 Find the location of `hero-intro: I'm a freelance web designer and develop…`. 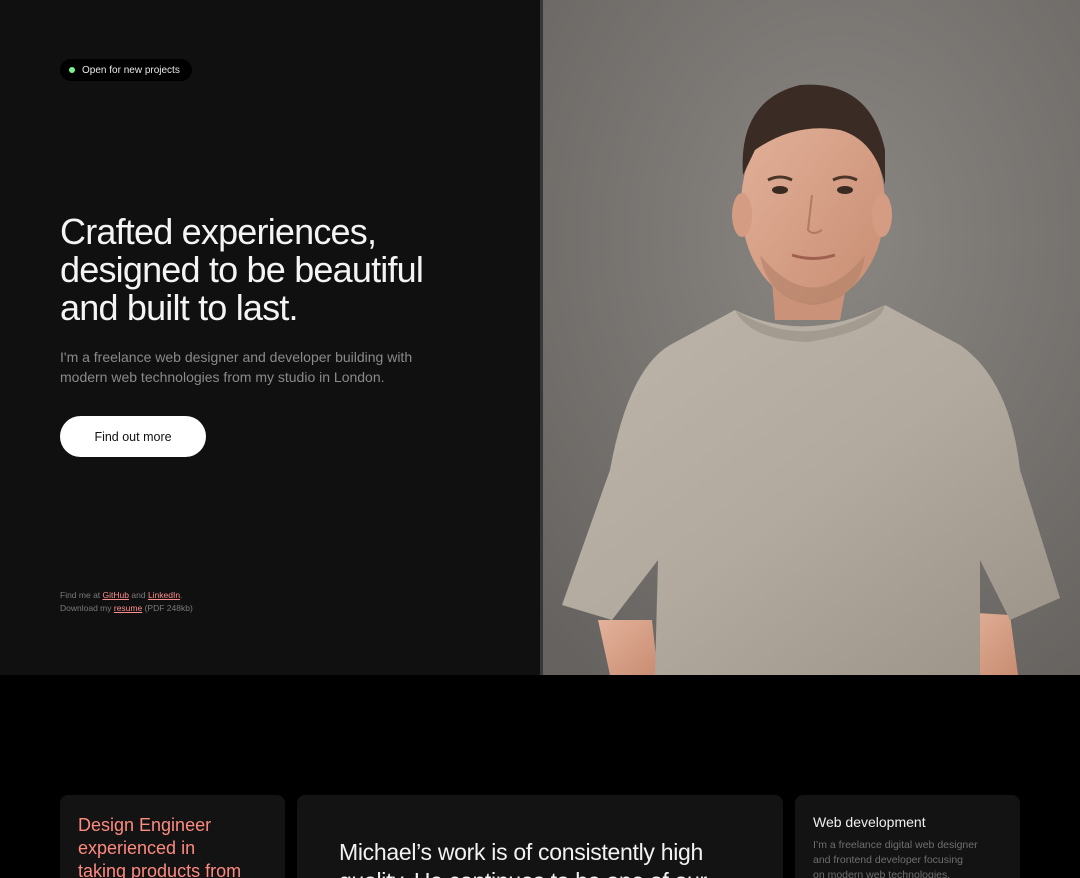

hero-intro: I'm a freelance web designer and develop… is located at coordinates (260, 367).